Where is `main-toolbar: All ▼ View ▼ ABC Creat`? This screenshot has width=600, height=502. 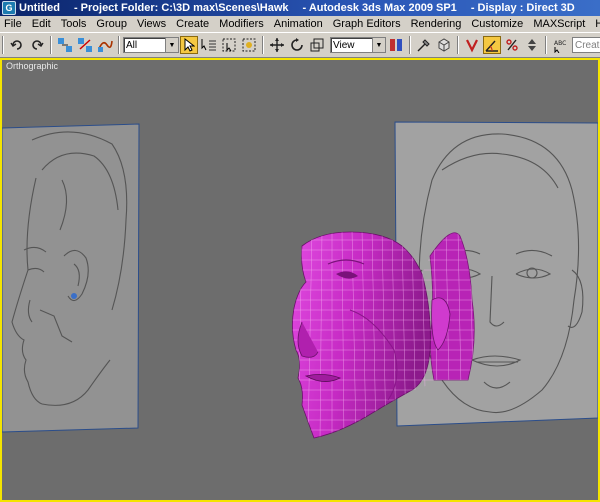
main-toolbar: All ▼ View ▼ ABC Creat is located at coordinates (300, 45).